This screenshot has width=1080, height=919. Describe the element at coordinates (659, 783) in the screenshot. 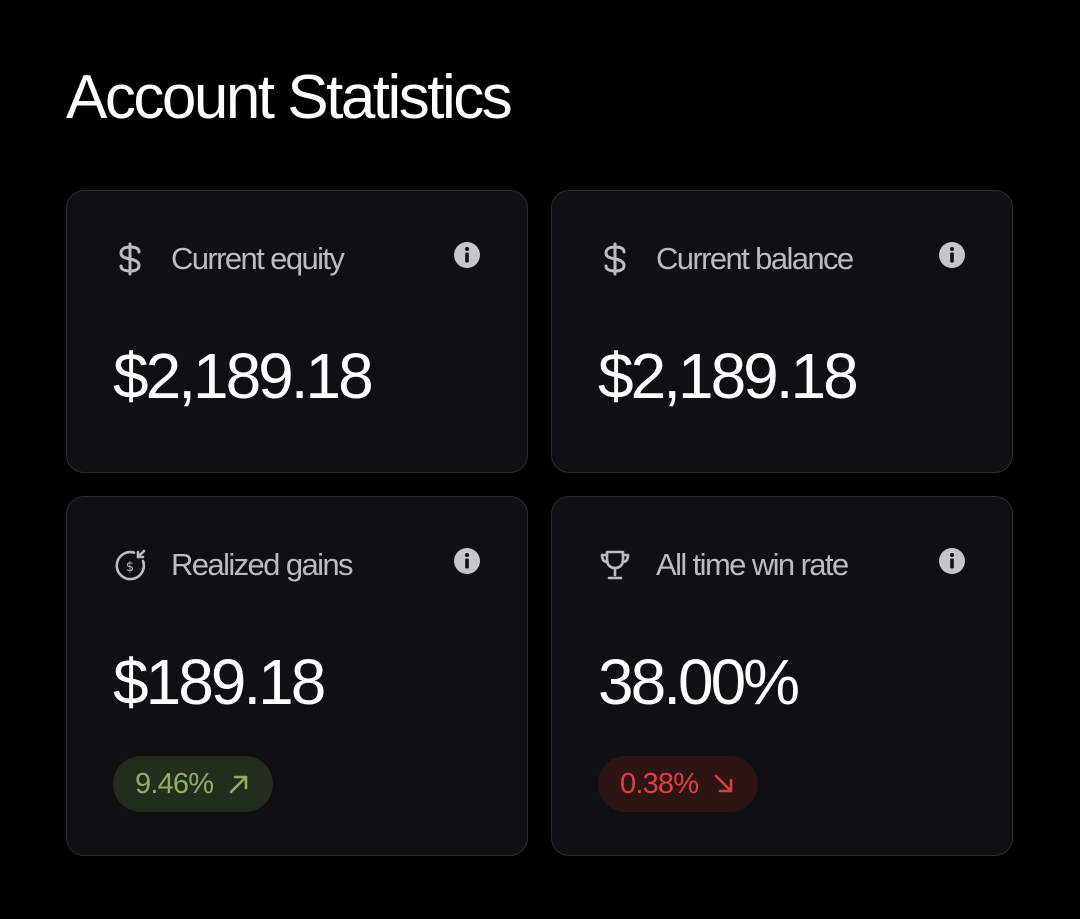

I see `change-value: 0.38%` at that location.